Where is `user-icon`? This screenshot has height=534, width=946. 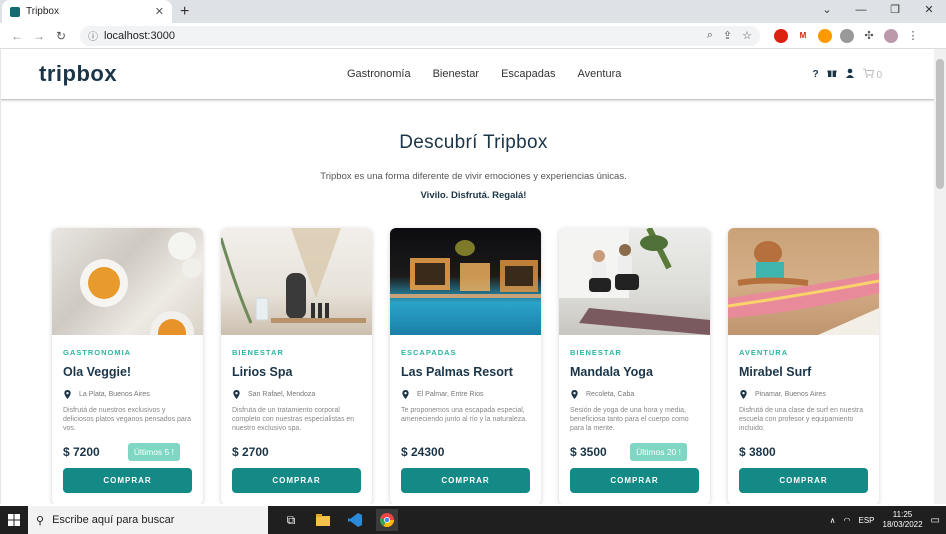
user-icon is located at coordinates (850, 74).